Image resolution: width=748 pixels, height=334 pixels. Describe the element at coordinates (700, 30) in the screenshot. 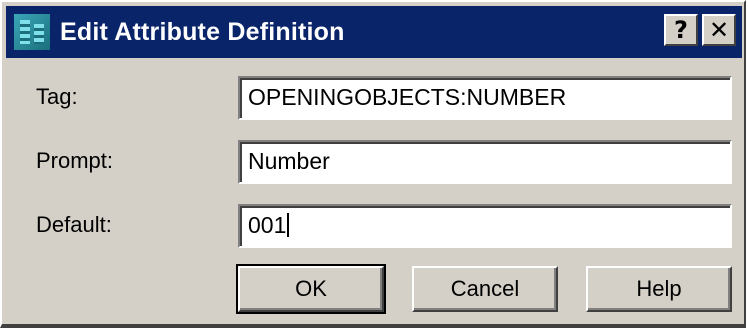

I see `title-buttons: ? ✕` at that location.